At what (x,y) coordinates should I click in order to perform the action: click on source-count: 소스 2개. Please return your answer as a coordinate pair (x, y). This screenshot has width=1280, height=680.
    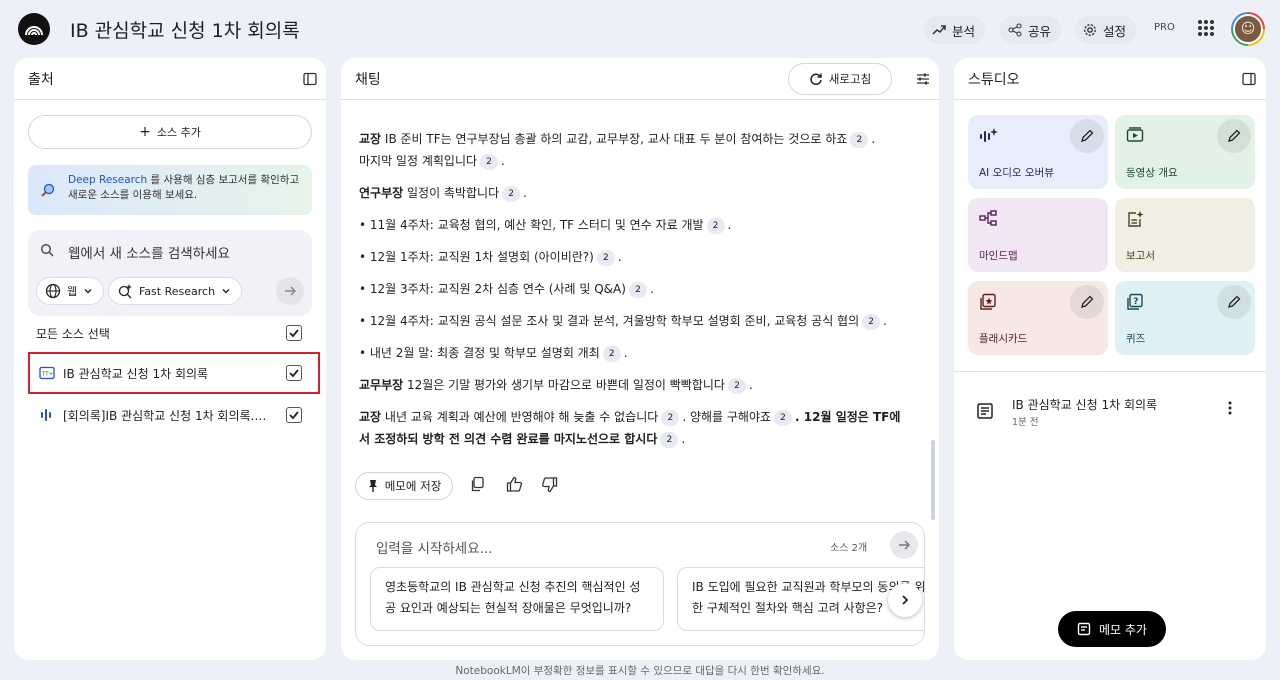
    Looking at the image, I should click on (849, 548).